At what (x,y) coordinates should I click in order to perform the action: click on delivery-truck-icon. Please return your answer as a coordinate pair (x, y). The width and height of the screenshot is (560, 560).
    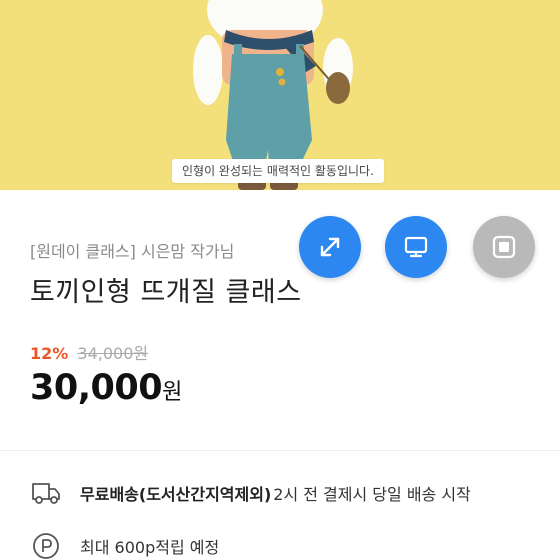
    Looking at the image, I should click on (46, 493).